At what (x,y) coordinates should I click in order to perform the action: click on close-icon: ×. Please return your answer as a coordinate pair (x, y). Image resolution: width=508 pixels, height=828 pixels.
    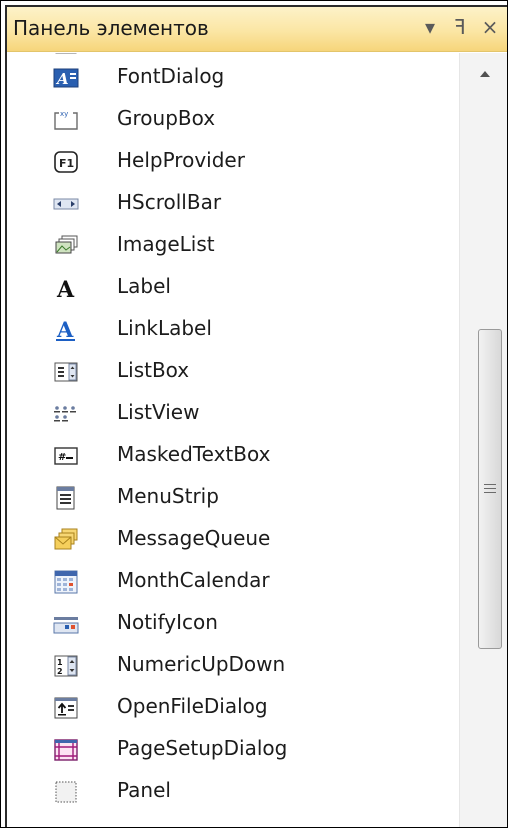
    Looking at the image, I should click on (490, 27).